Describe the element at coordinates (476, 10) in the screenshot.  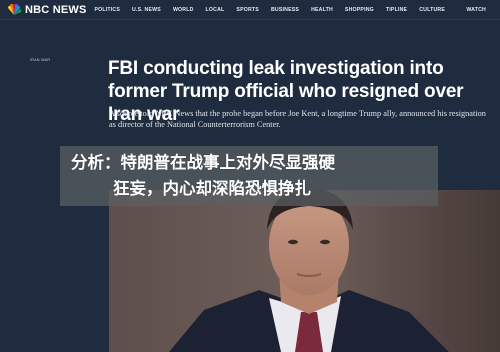
I see `watch-link: WATCH` at that location.